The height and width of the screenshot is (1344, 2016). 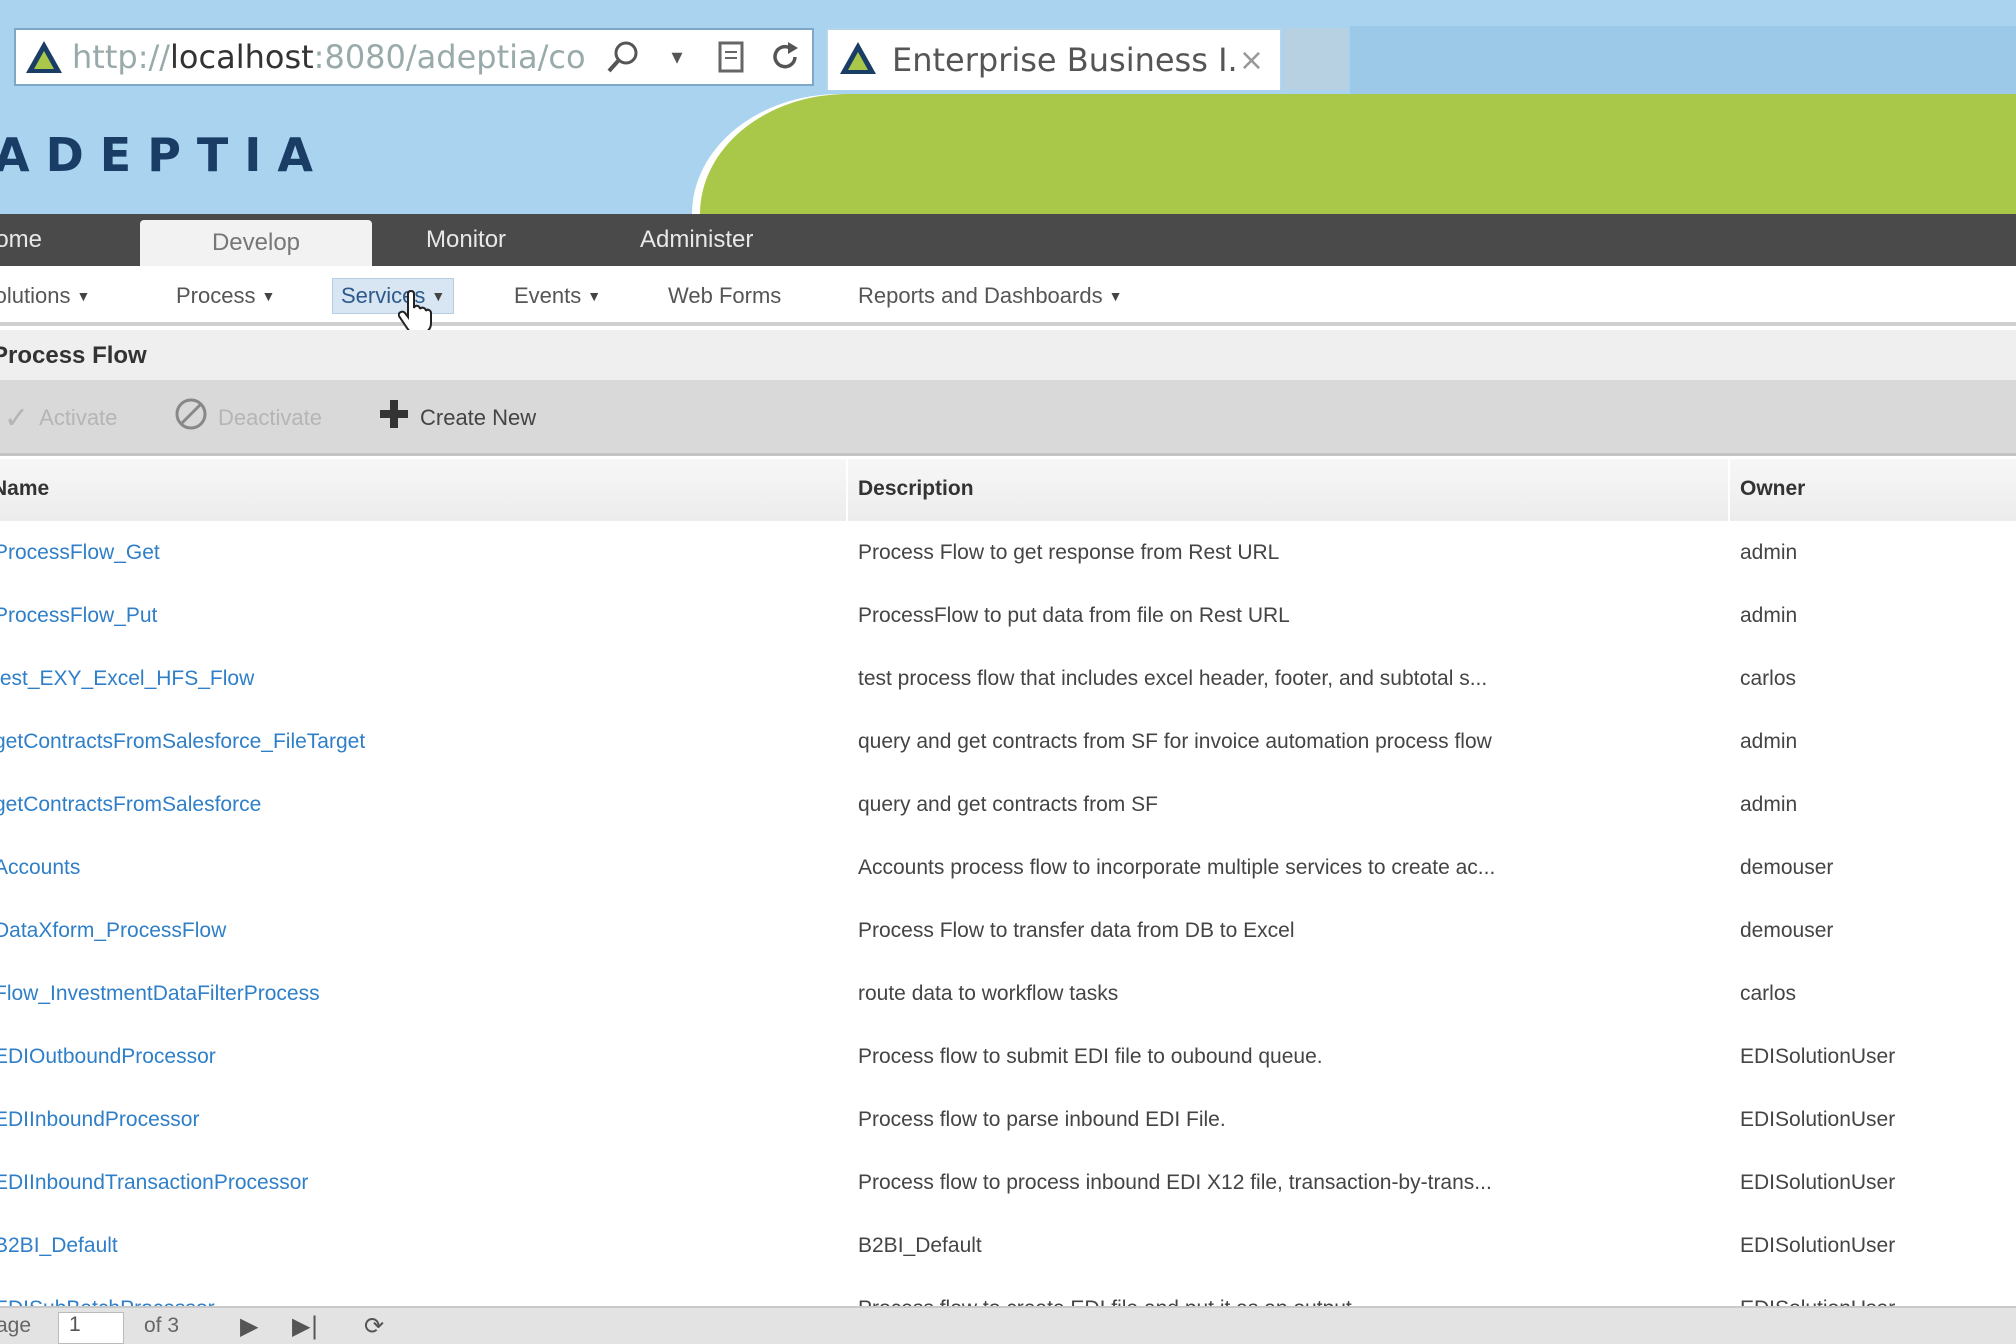 I want to click on banner-green-swoosh, so click(x=1358, y=154).